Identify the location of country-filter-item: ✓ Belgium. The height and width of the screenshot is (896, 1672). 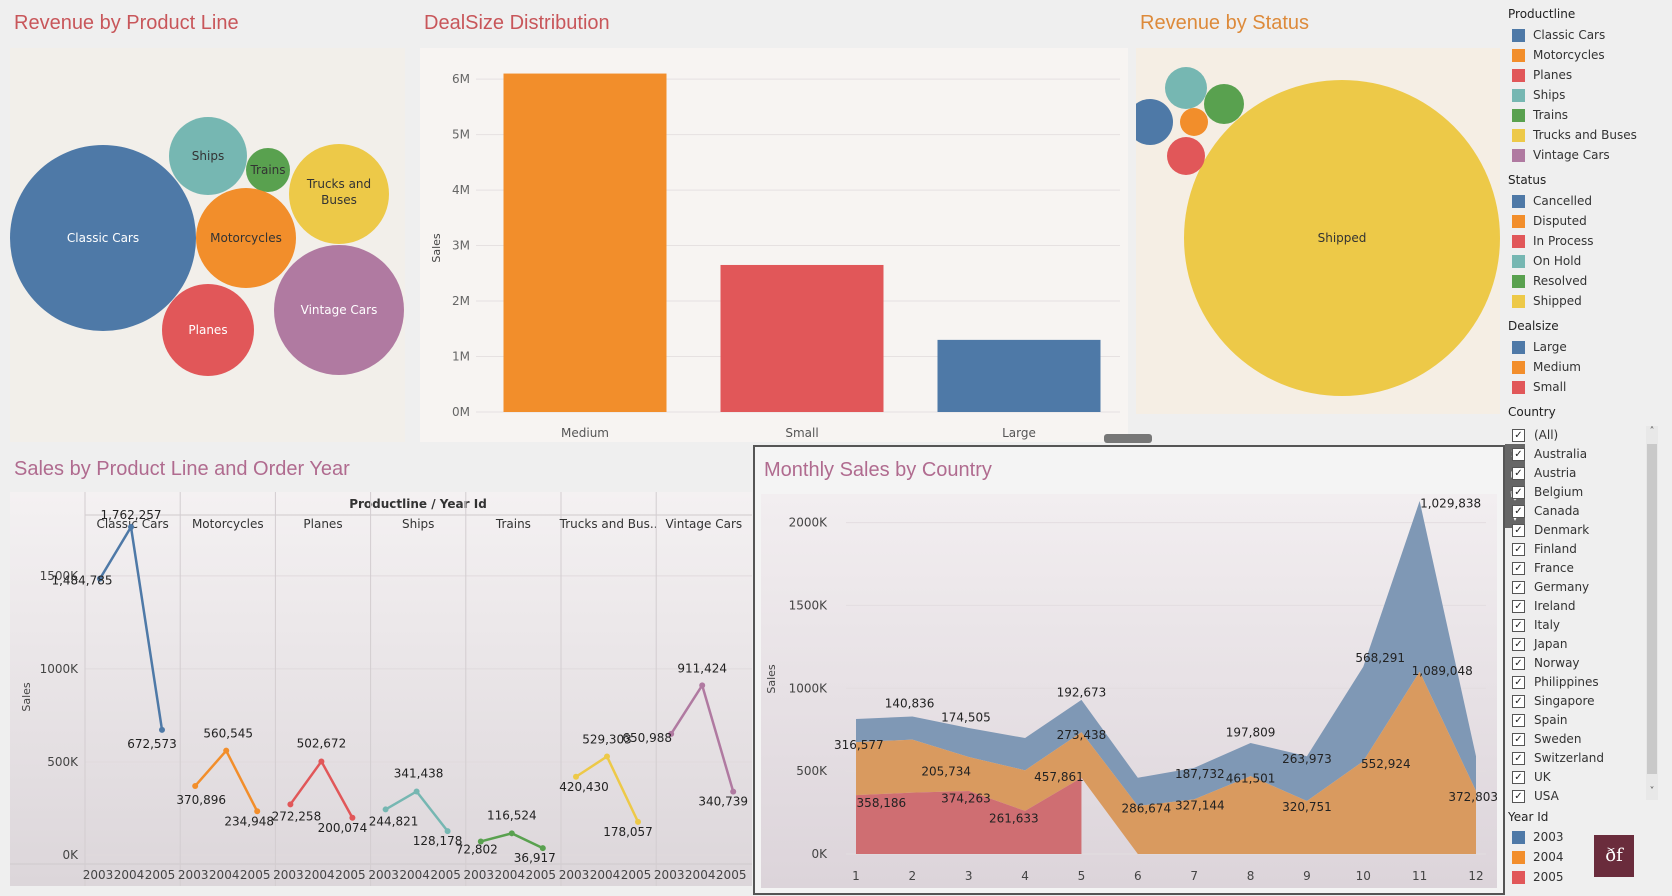
(1547, 492).